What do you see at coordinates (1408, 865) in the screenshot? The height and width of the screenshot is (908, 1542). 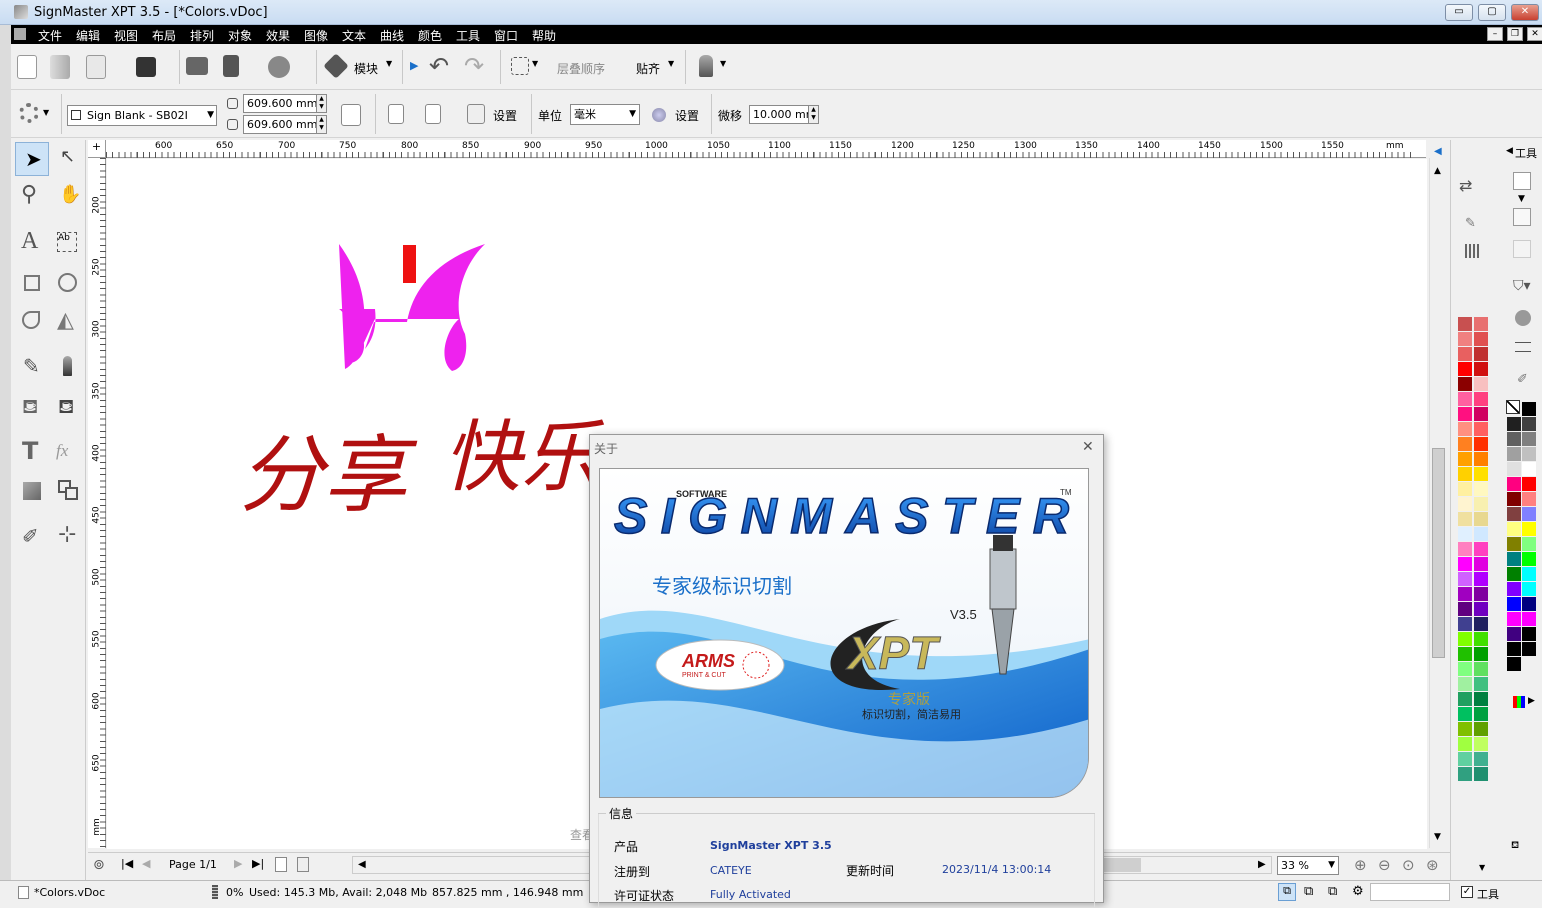 I see `zoom-fit-icon: ⊙` at bounding box center [1408, 865].